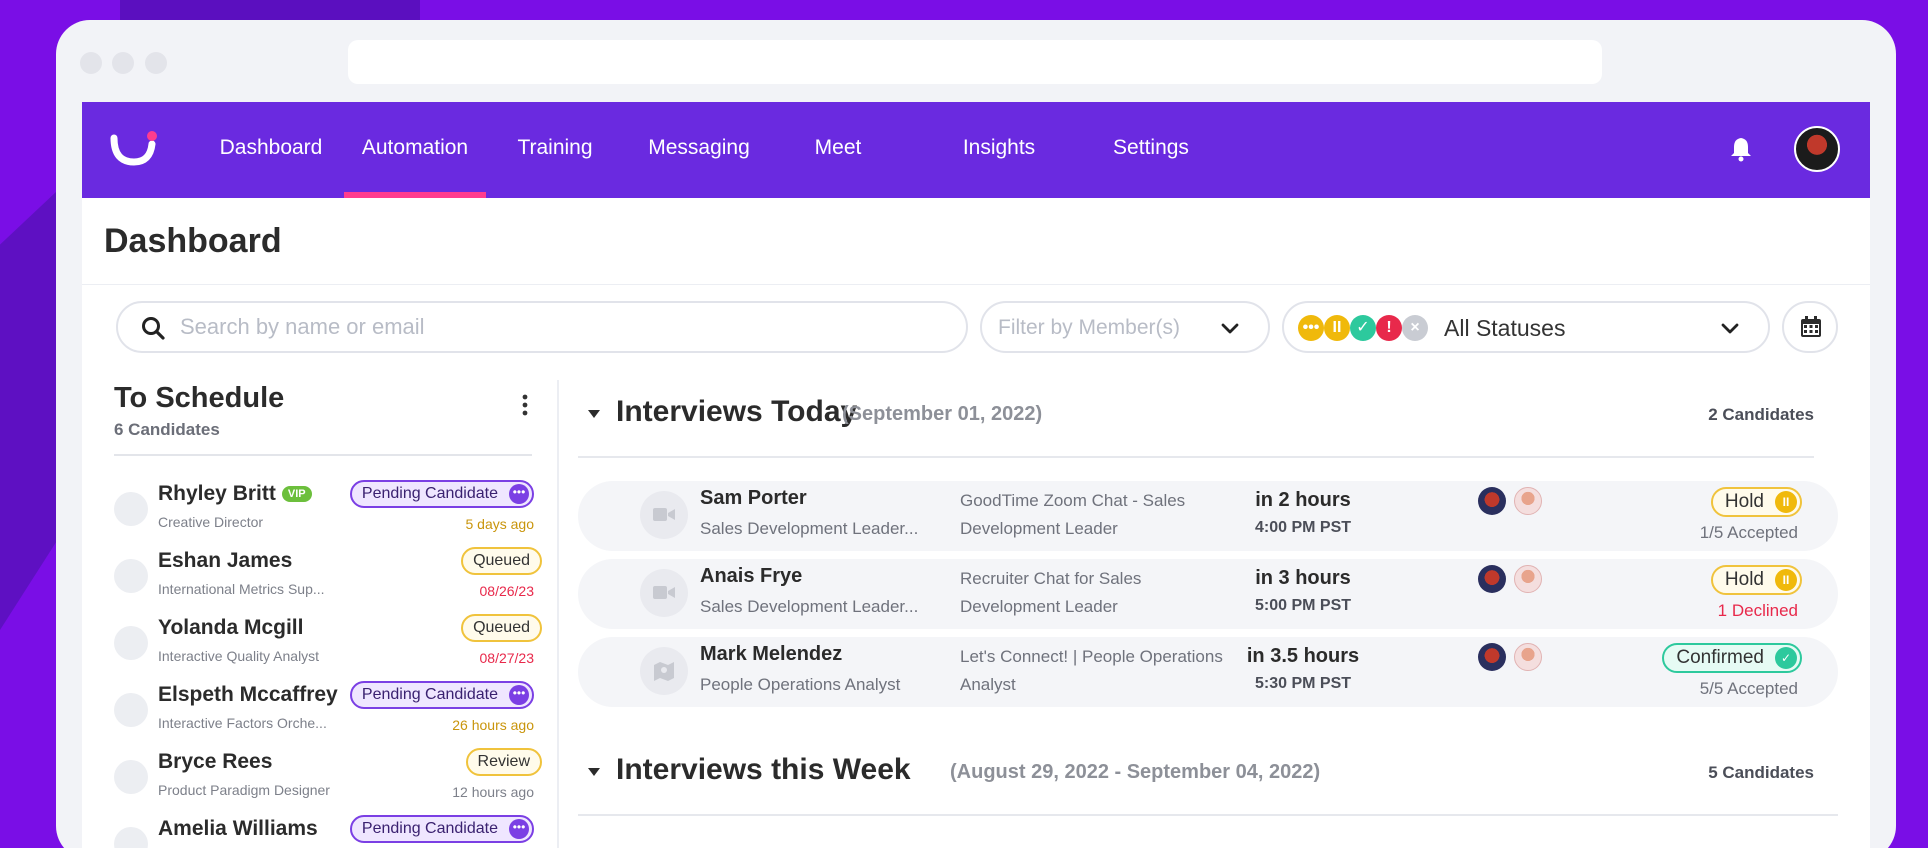 The image size is (1928, 848). Describe the element at coordinates (493, 792) in the screenshot. I see `candidate-time: 12 hours ago` at that location.